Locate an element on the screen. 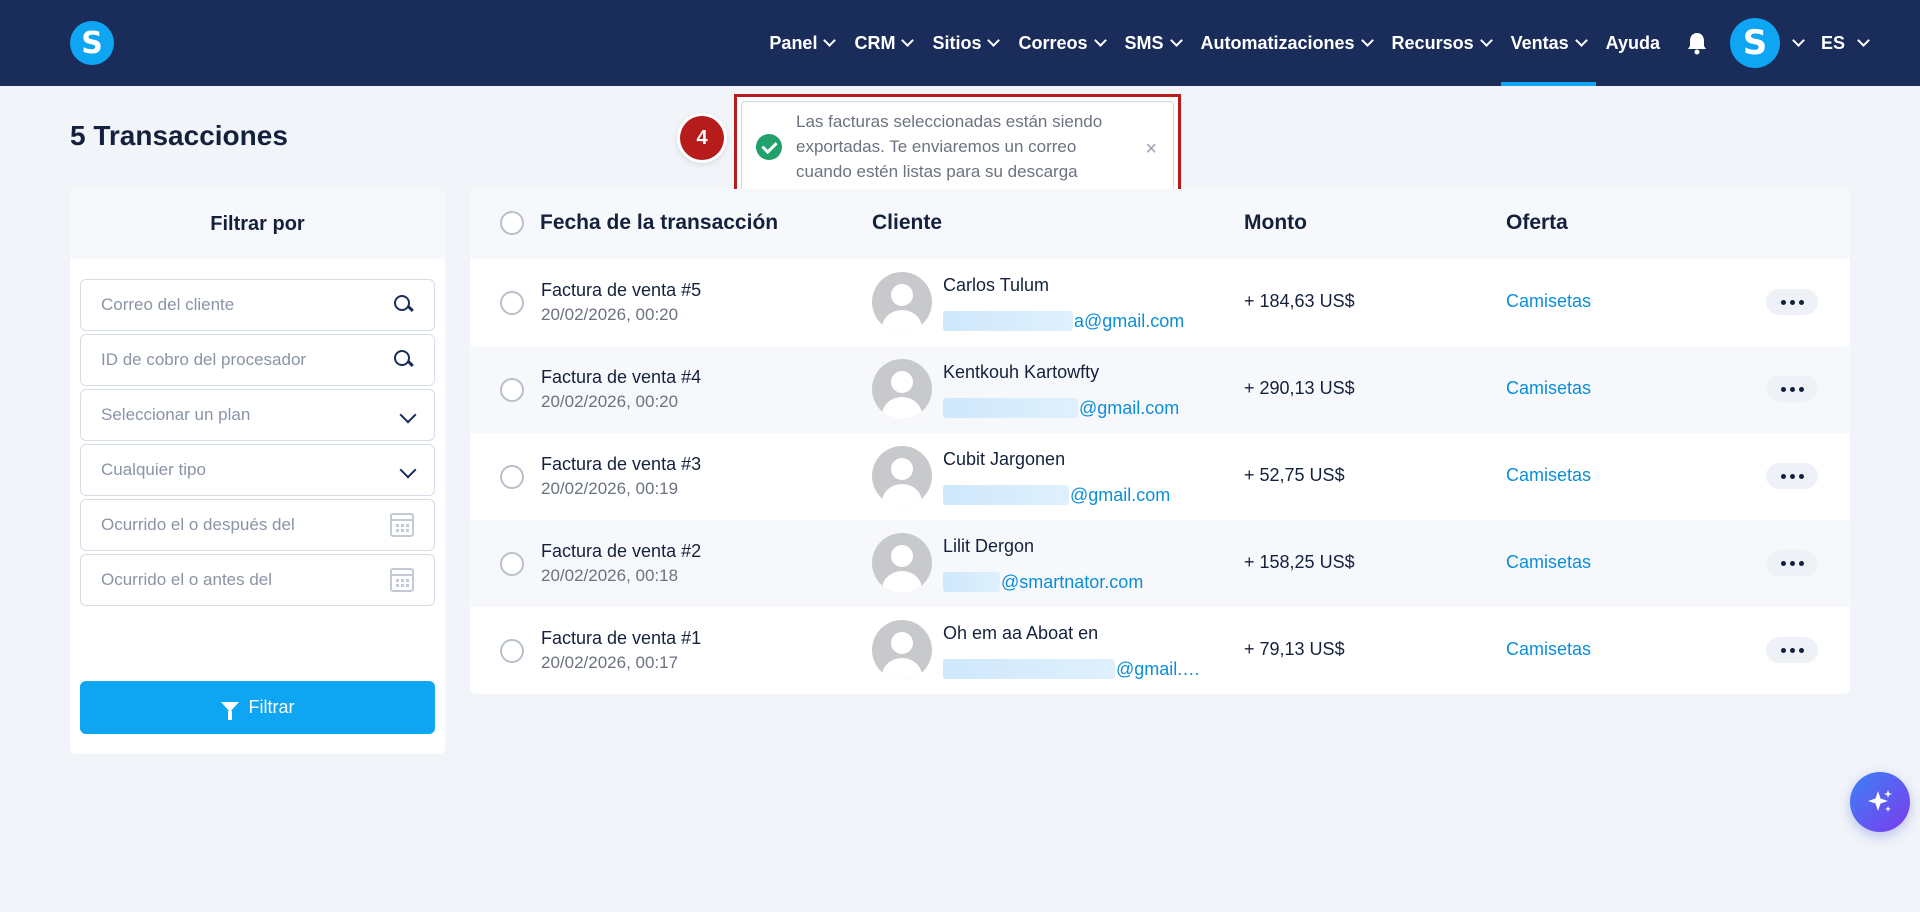  header-customer: Cliente is located at coordinates (907, 223).